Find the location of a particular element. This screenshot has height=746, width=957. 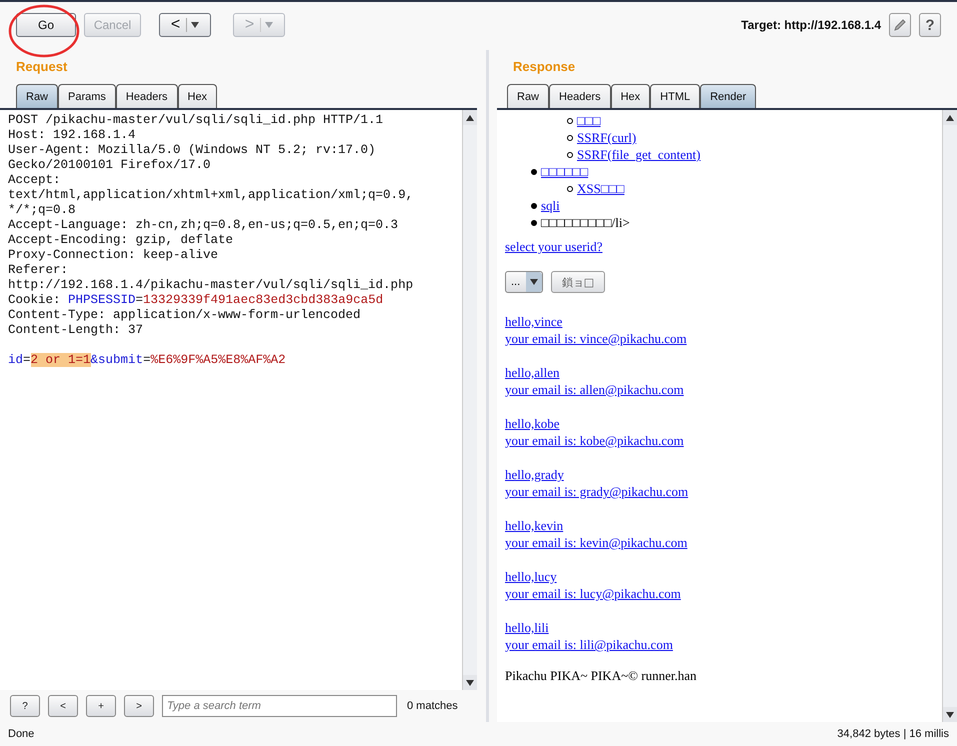

search-nav-button: < is located at coordinates (63, 706).